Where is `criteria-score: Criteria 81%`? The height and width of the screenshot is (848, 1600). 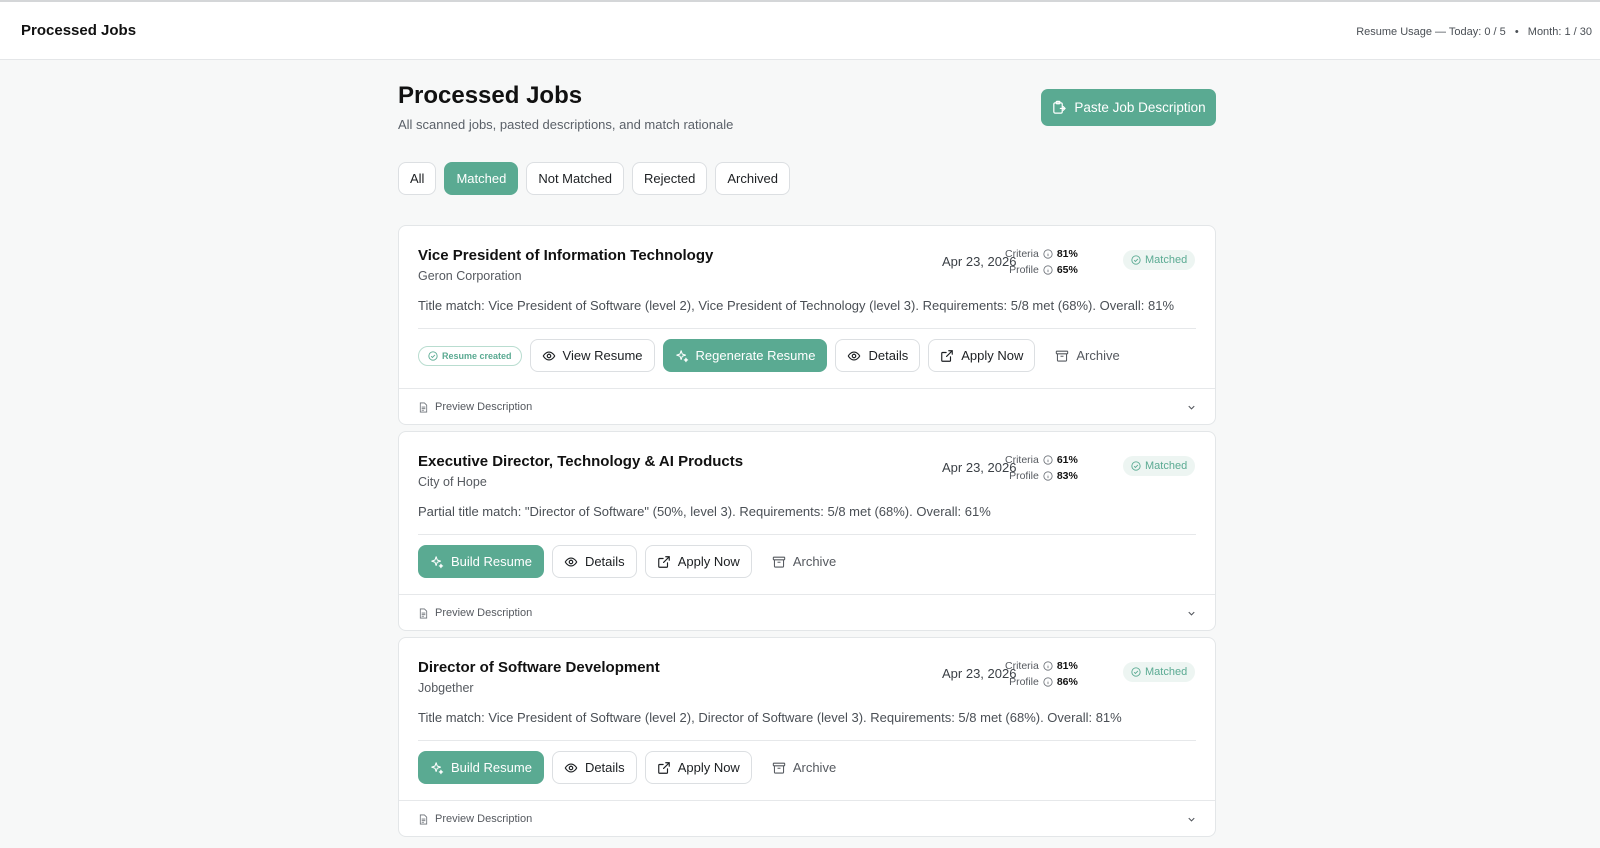 criteria-score: Criteria 81% is located at coordinates (1043, 254).